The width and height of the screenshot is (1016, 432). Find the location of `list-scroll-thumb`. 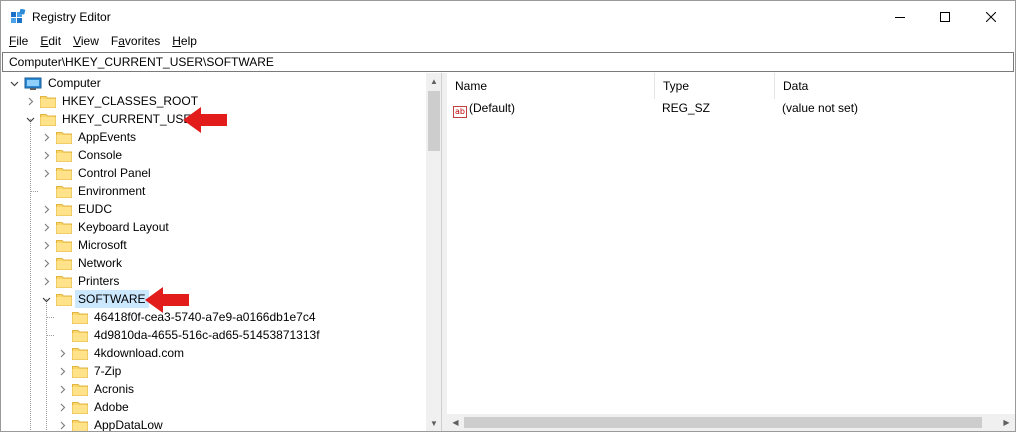

list-scroll-thumb is located at coordinates (723, 422).